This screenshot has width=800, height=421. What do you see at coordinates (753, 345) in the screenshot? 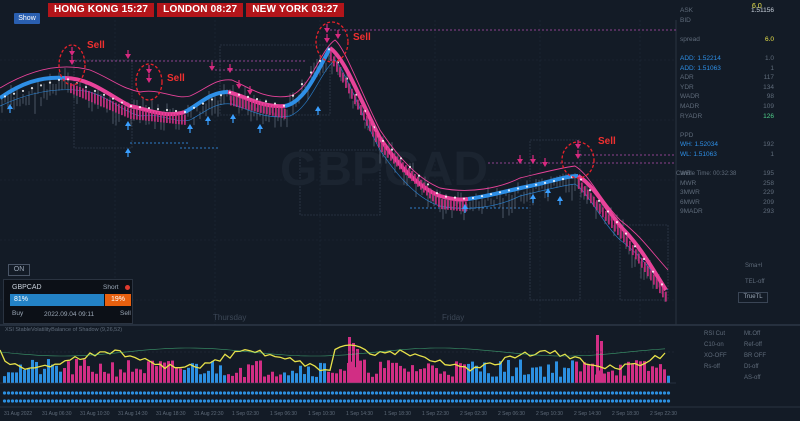
I see `ind-setting: Ref-off` at bounding box center [753, 345].